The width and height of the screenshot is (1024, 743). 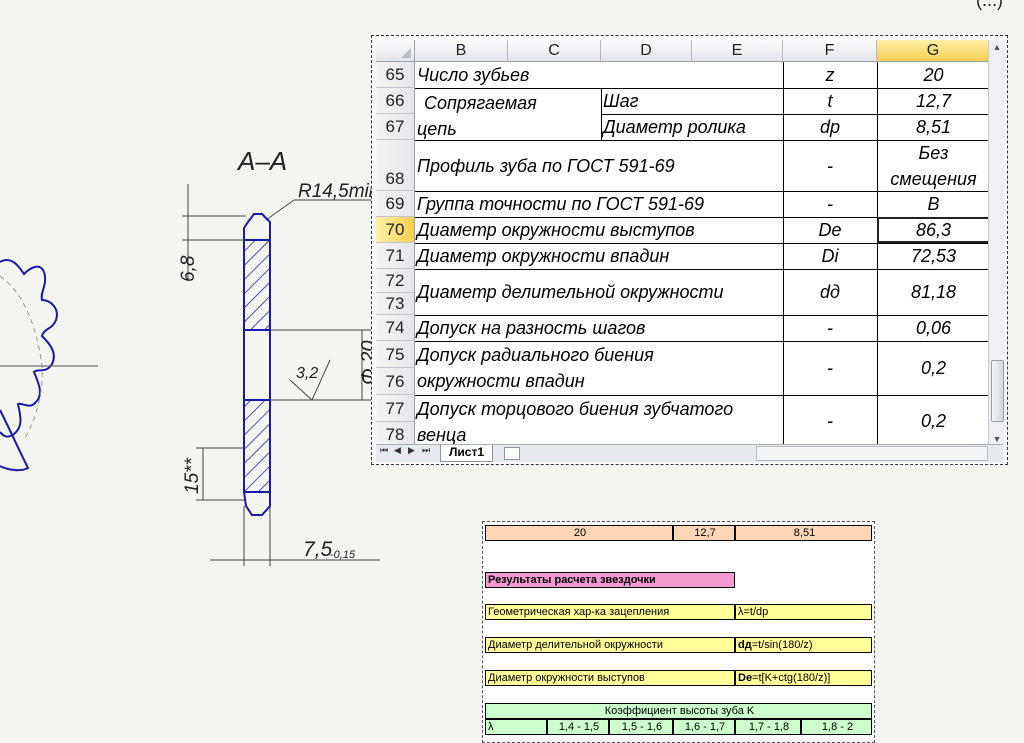 I want to click on top-right-fragment: (...), so click(x=989, y=5).